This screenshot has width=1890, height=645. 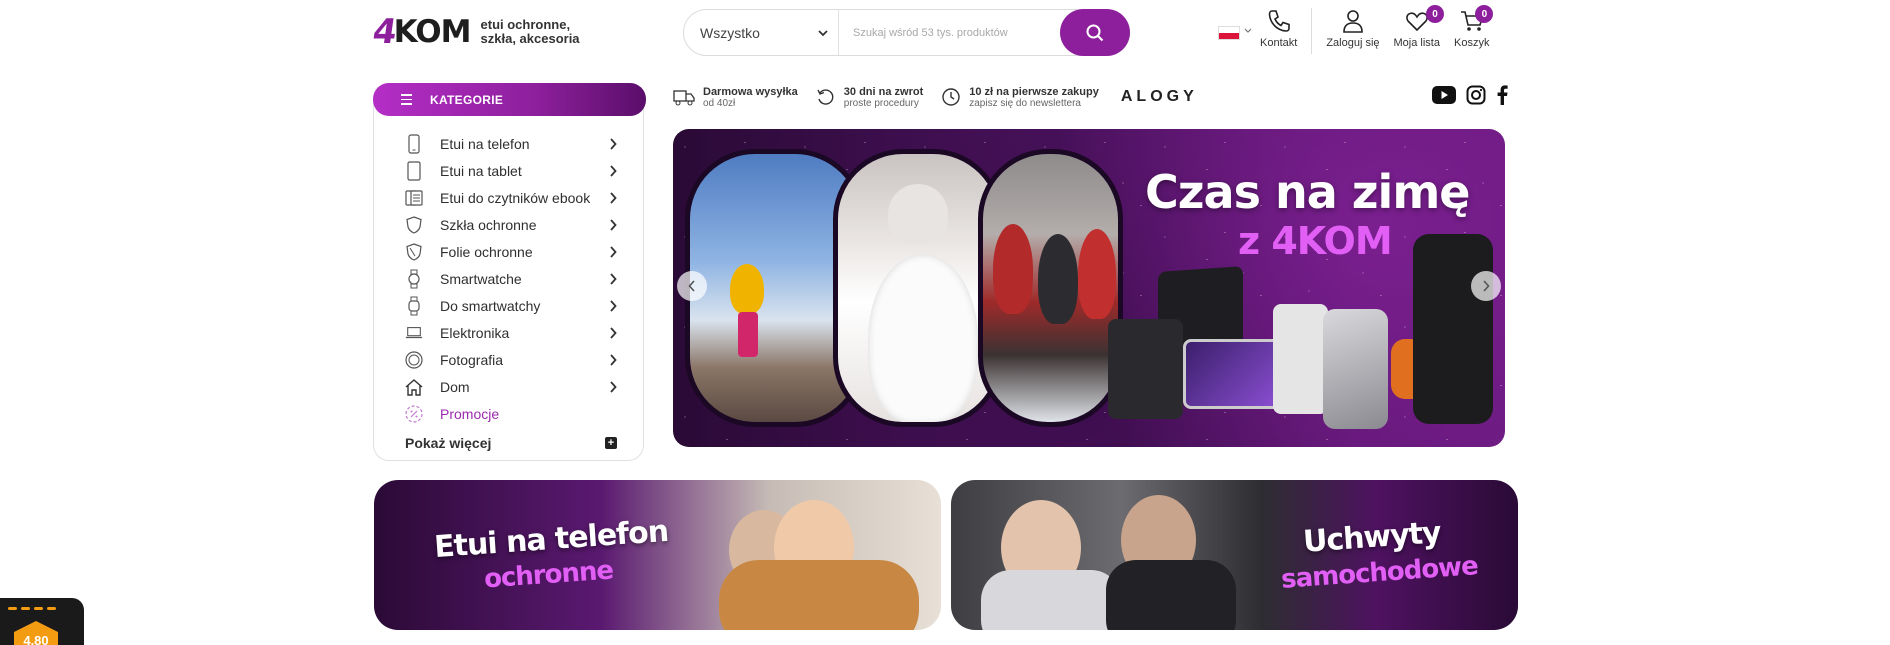 What do you see at coordinates (414, 225) in the screenshot?
I see `shield-icon` at bounding box center [414, 225].